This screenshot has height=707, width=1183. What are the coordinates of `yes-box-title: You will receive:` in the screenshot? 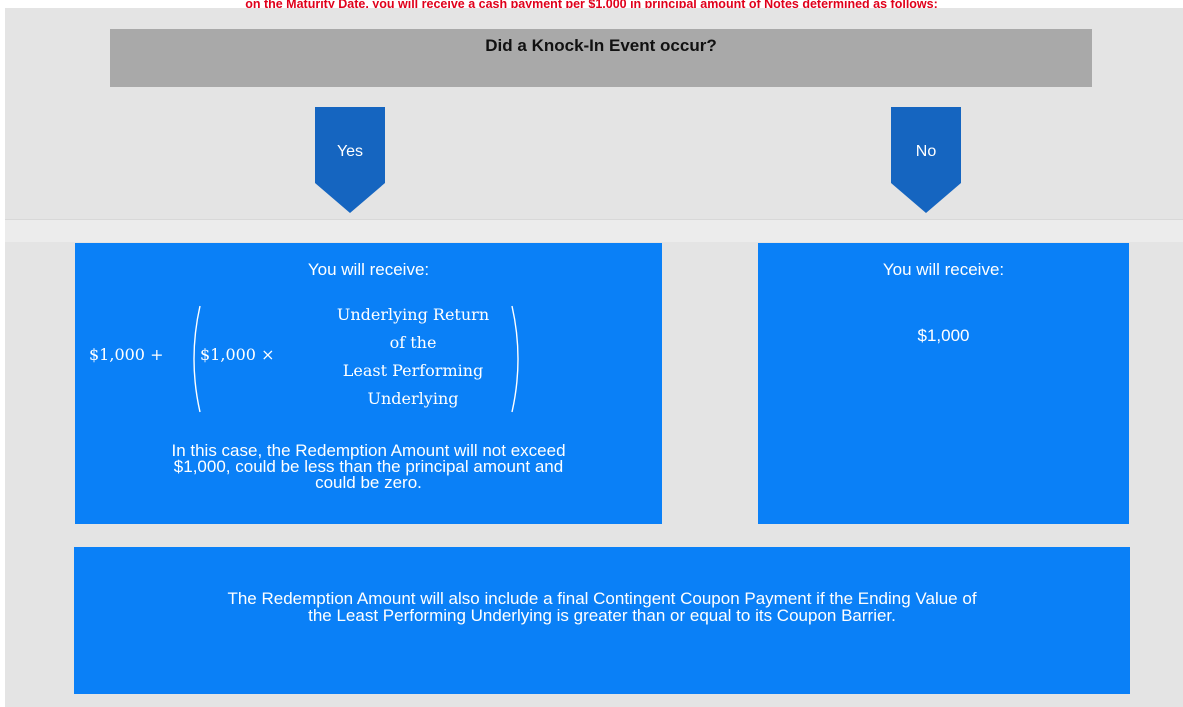 It's located at (368, 269).